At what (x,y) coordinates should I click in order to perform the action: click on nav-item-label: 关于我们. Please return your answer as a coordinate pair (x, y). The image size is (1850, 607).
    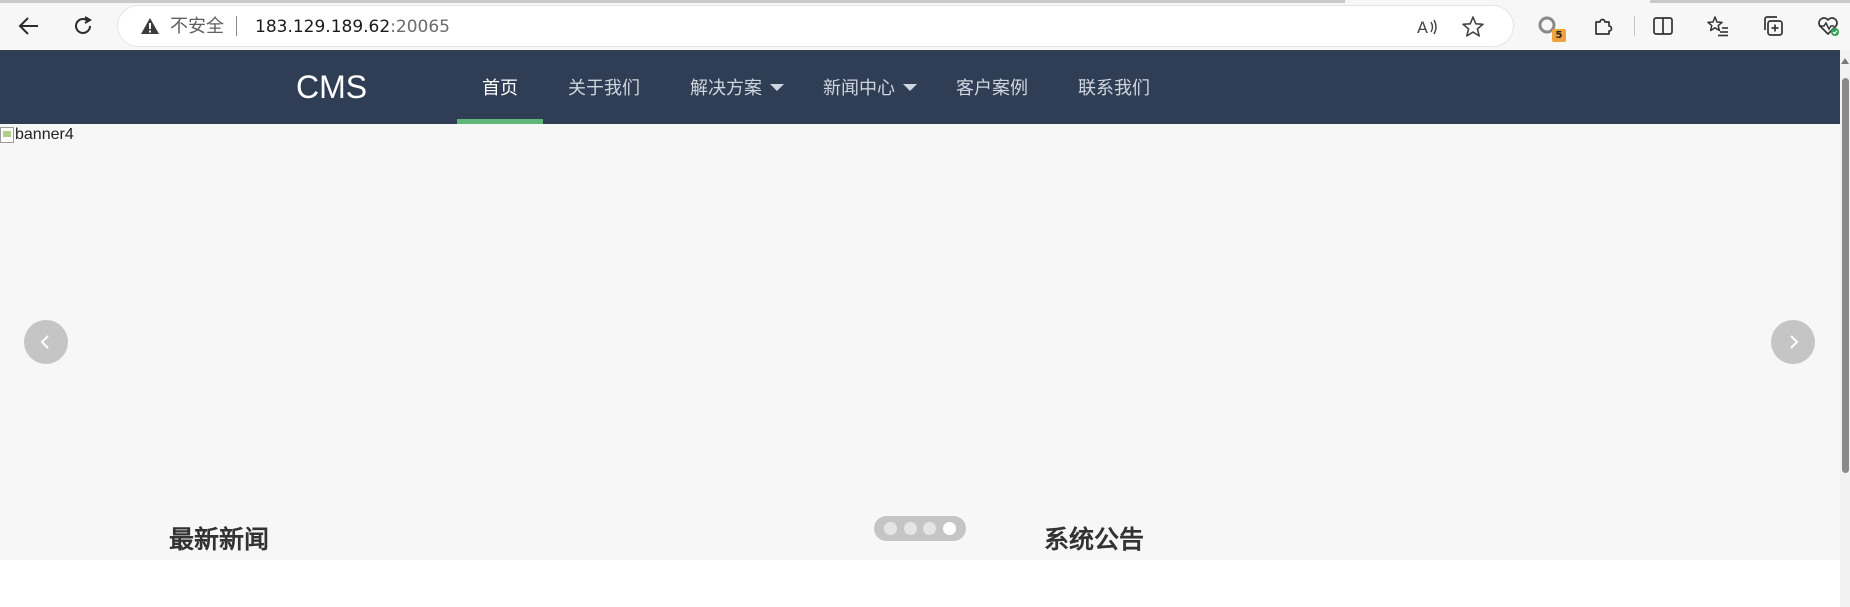
    Looking at the image, I should click on (604, 88).